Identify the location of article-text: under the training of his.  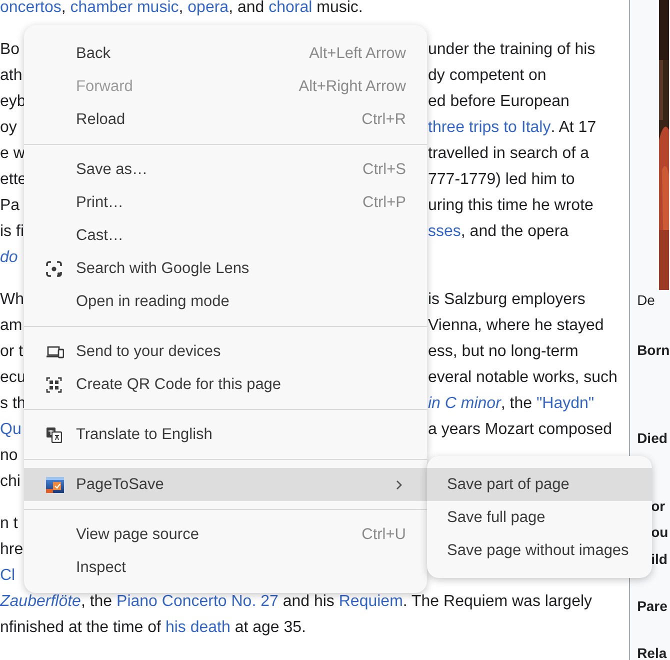
(512, 50).